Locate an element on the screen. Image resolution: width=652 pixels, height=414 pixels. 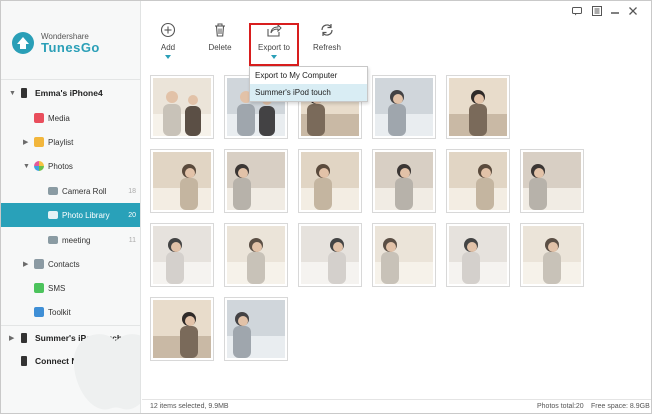
sidebar-item-label: Media is located at coordinates (59, 118).